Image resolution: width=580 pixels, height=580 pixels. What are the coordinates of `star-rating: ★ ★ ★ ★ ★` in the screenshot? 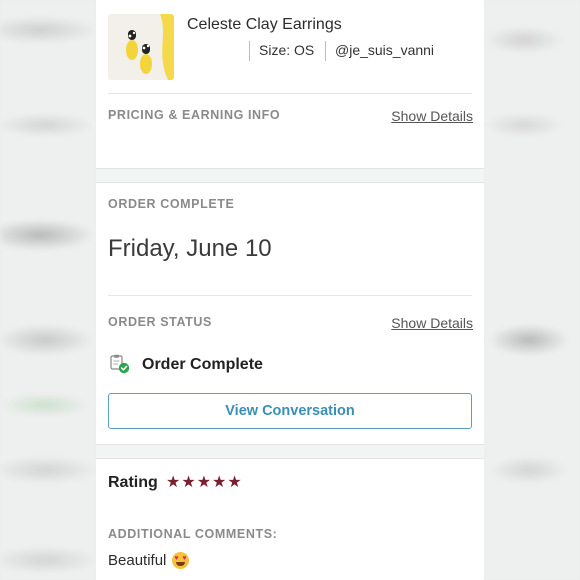 It's located at (204, 483).